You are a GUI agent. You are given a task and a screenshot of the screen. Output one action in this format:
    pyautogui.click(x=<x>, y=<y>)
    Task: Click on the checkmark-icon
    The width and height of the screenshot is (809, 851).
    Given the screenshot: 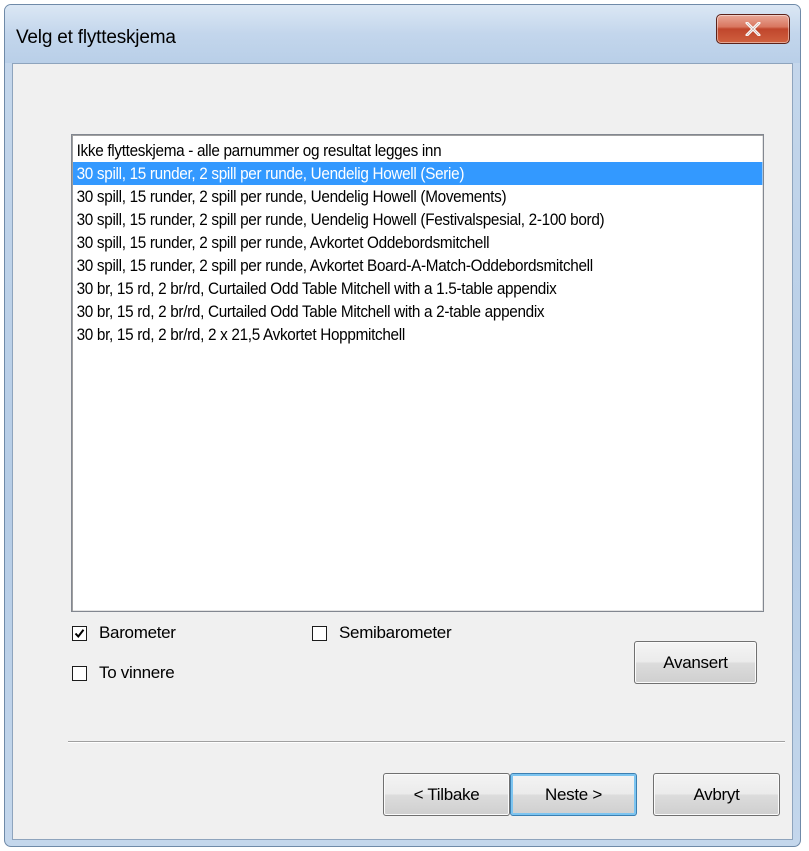 What is the action you would take?
    pyautogui.click(x=79, y=633)
    